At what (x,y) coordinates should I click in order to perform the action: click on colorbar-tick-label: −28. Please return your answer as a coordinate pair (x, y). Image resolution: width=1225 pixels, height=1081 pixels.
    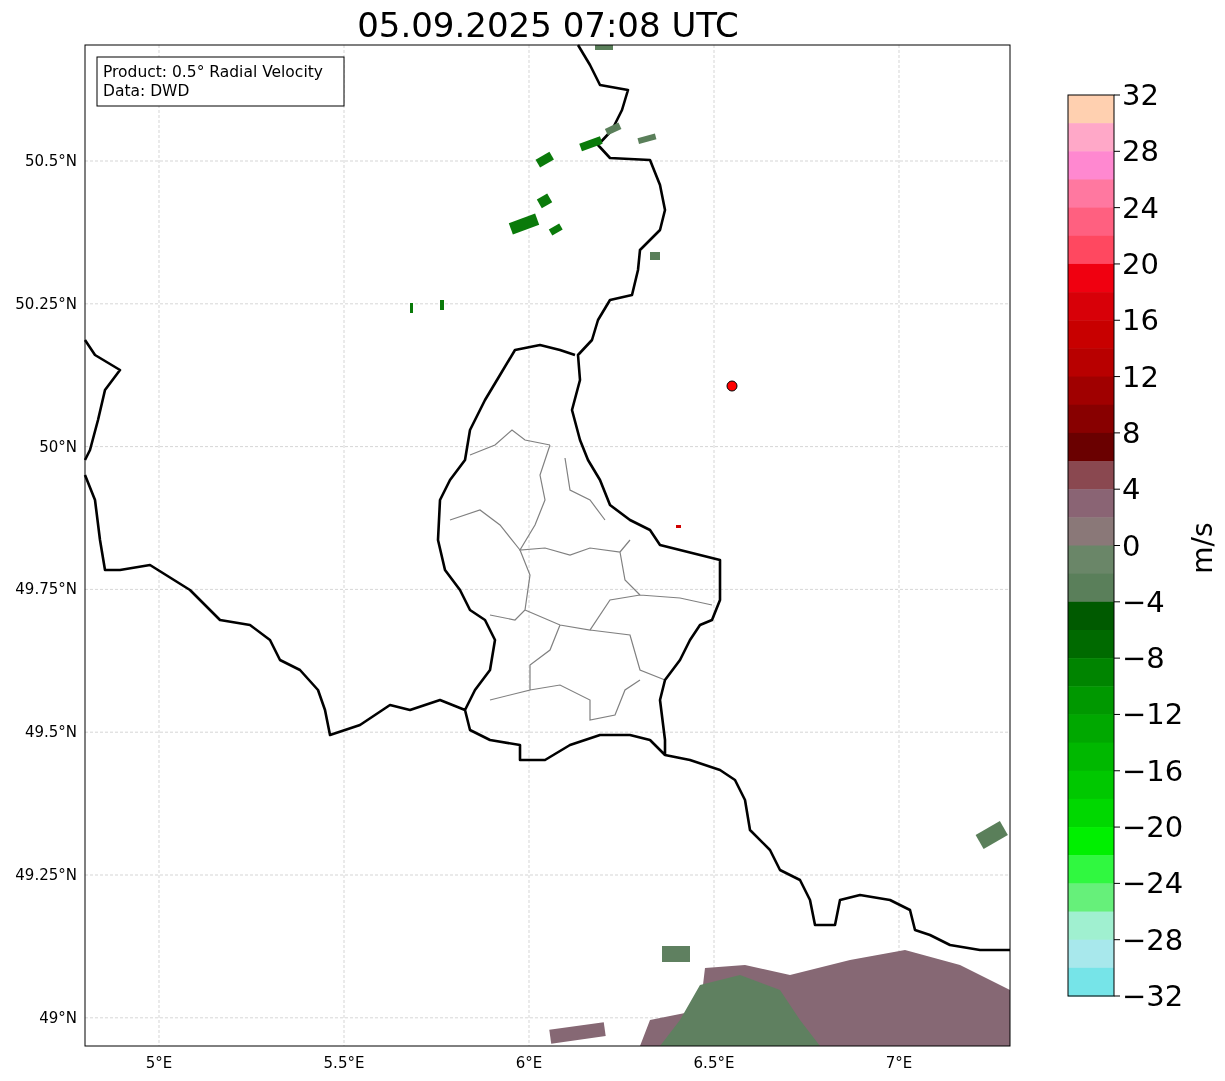
    Looking at the image, I should click on (1153, 939).